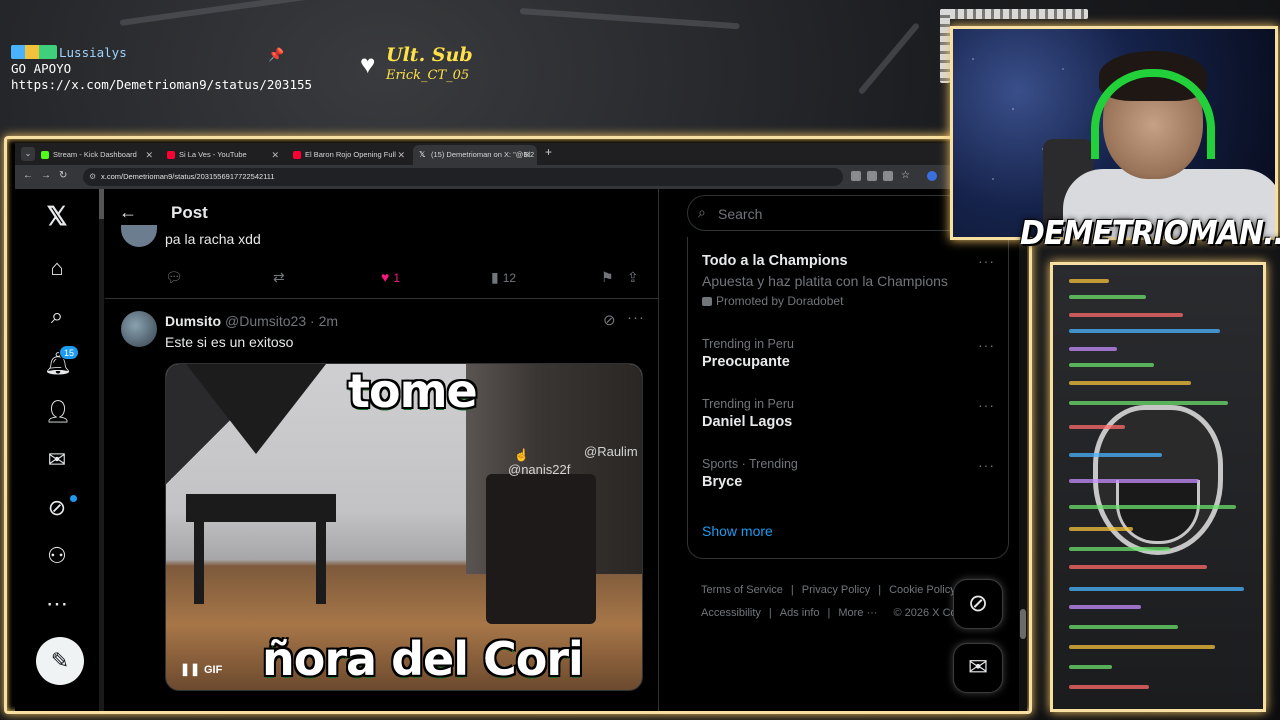 This screenshot has height=720, width=1280. I want to click on privacy-link: Privacy Policy, so click(836, 590).